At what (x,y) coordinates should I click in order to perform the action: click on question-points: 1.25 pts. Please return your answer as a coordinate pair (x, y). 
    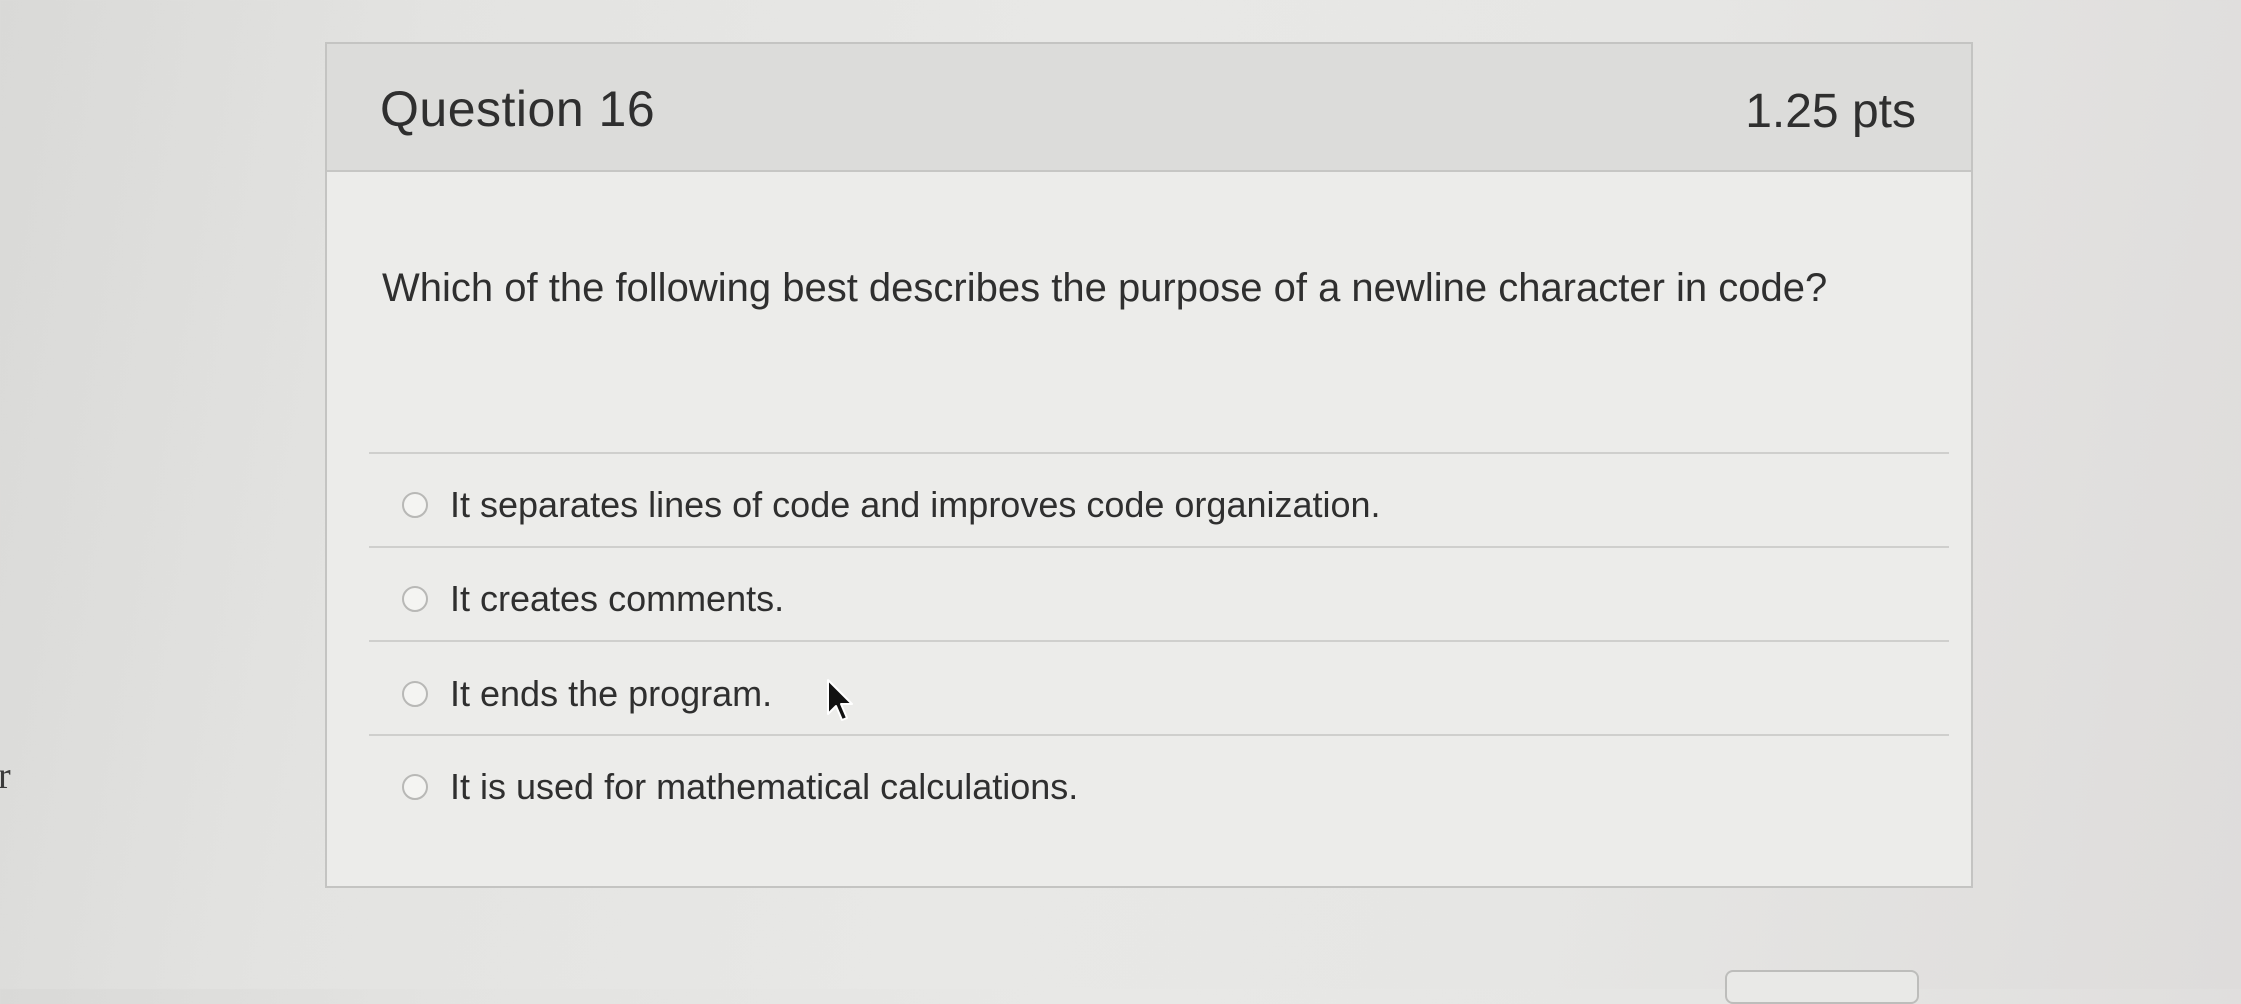
    Looking at the image, I should click on (1830, 111).